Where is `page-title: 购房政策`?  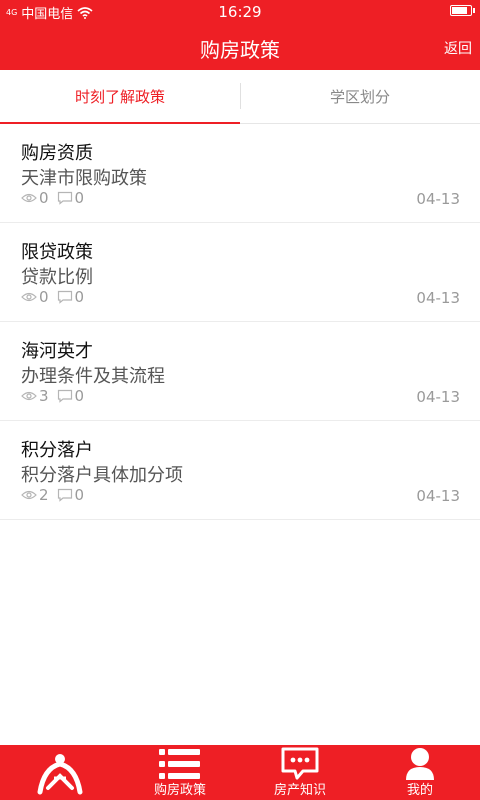
page-title: 购房政策 is located at coordinates (240, 50).